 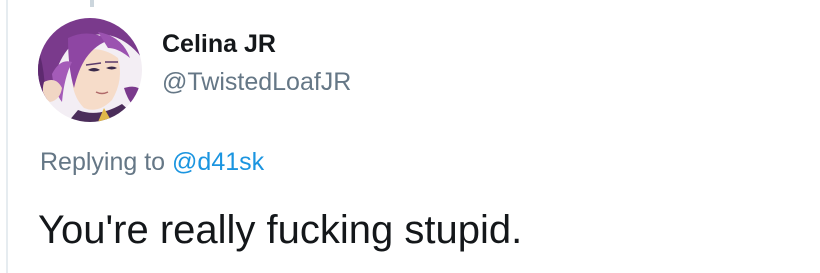 What do you see at coordinates (103, 162) in the screenshot?
I see `replying-to-prefix: Replying to` at bounding box center [103, 162].